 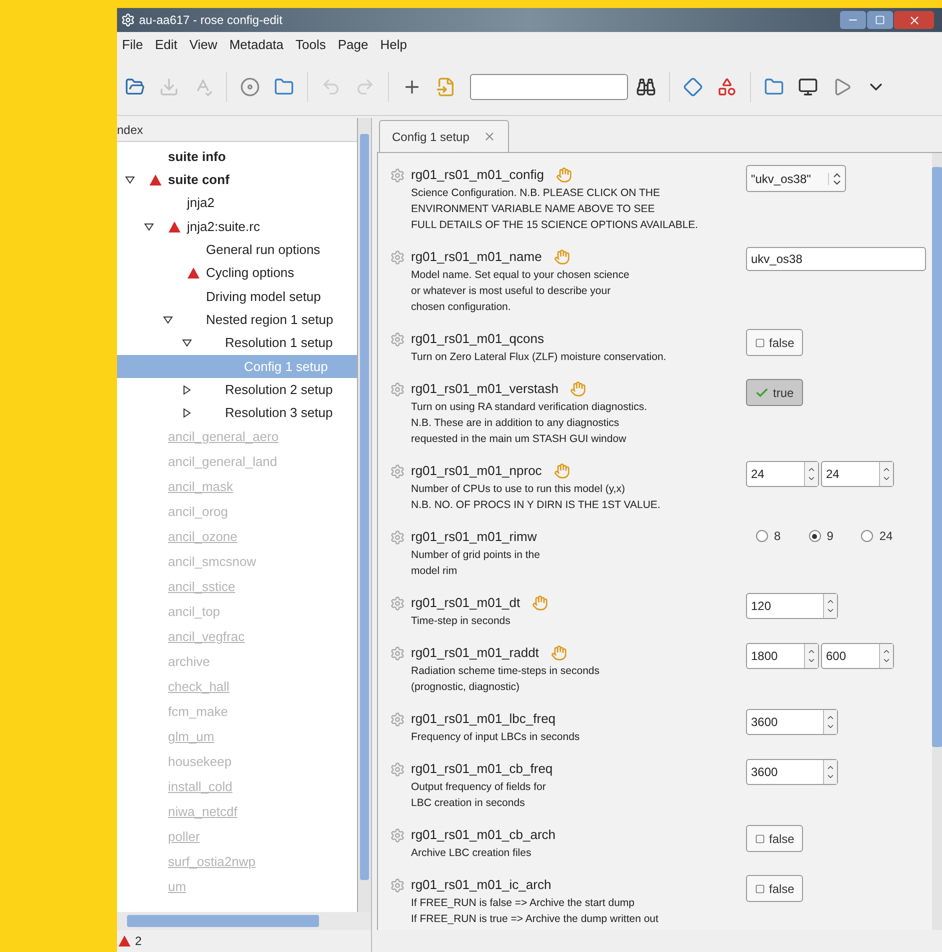 What do you see at coordinates (782, 656) in the screenshot?
I see `spin-field: 1800` at bounding box center [782, 656].